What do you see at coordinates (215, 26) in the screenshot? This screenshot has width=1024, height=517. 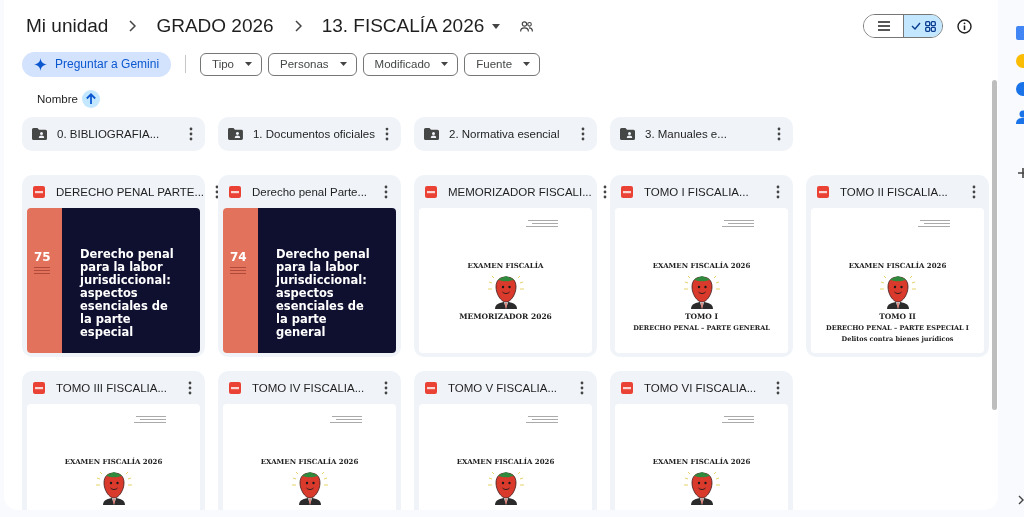 I see `breadcrumb-link: GRADO 2026` at bounding box center [215, 26].